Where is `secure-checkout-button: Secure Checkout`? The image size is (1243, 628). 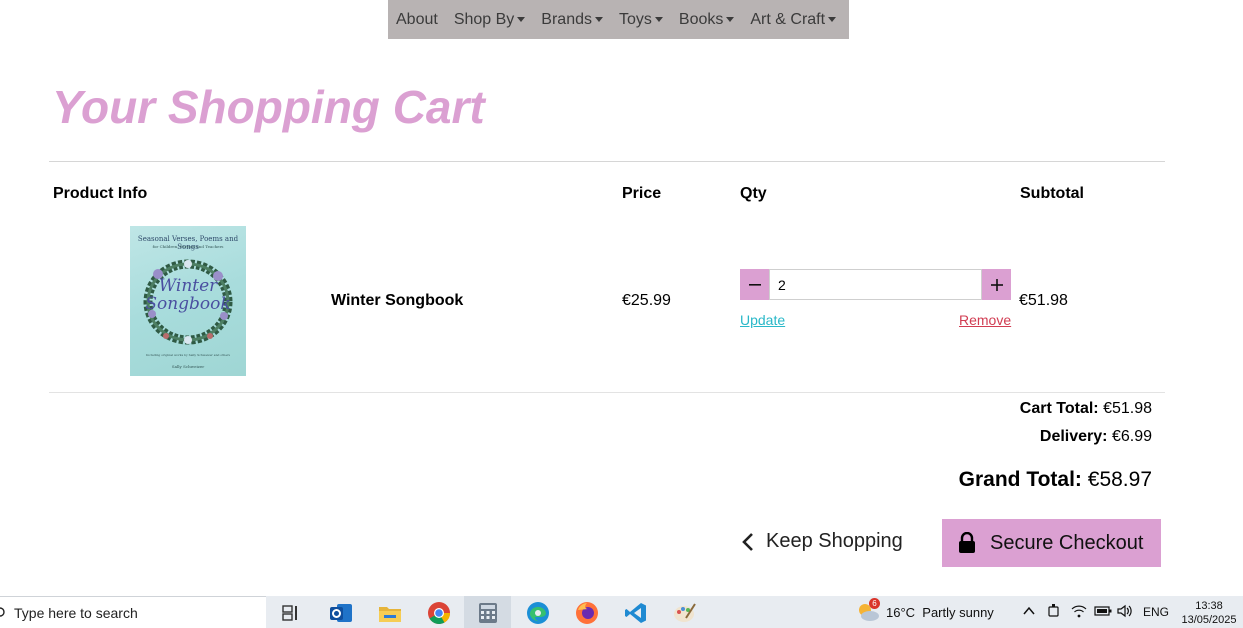 secure-checkout-button: Secure Checkout is located at coordinates (1051, 543).